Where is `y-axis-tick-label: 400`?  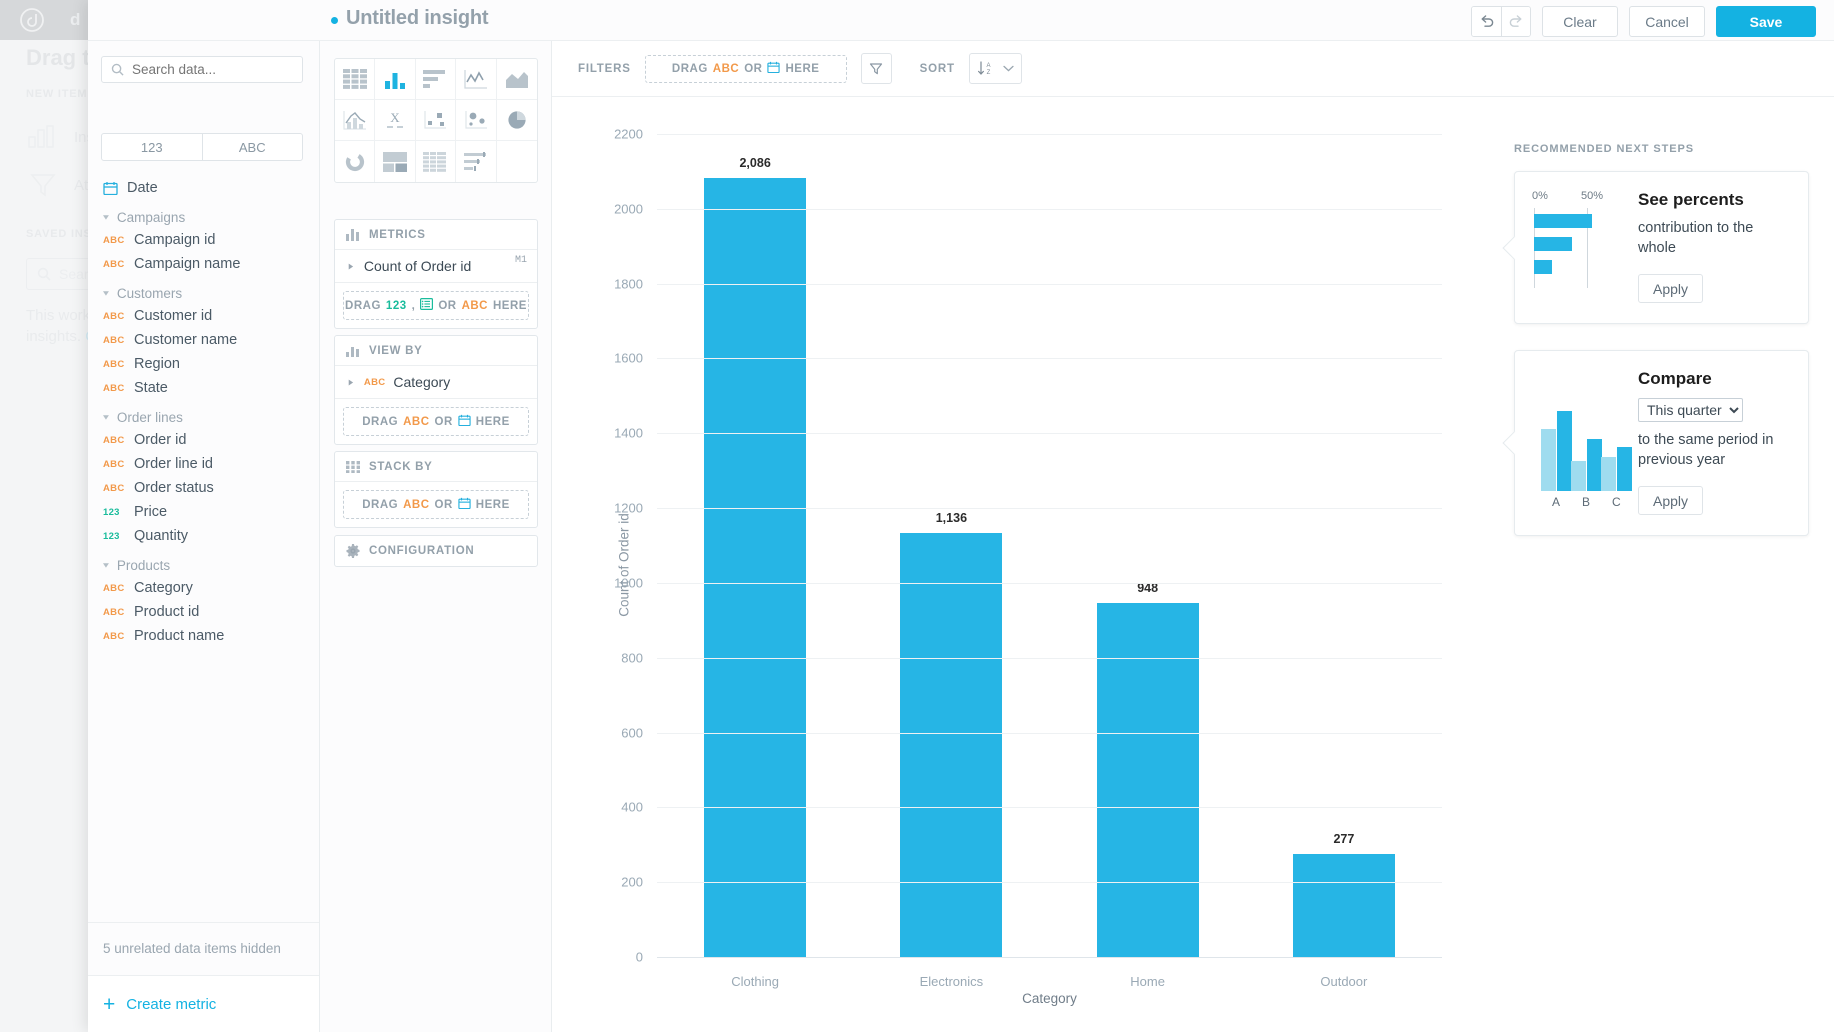
y-axis-tick-label: 400 is located at coordinates (632, 807).